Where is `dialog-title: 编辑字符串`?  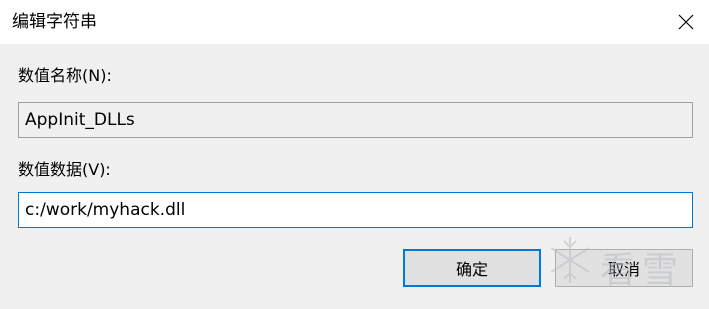 dialog-title: 编辑字符串 is located at coordinates (54, 22).